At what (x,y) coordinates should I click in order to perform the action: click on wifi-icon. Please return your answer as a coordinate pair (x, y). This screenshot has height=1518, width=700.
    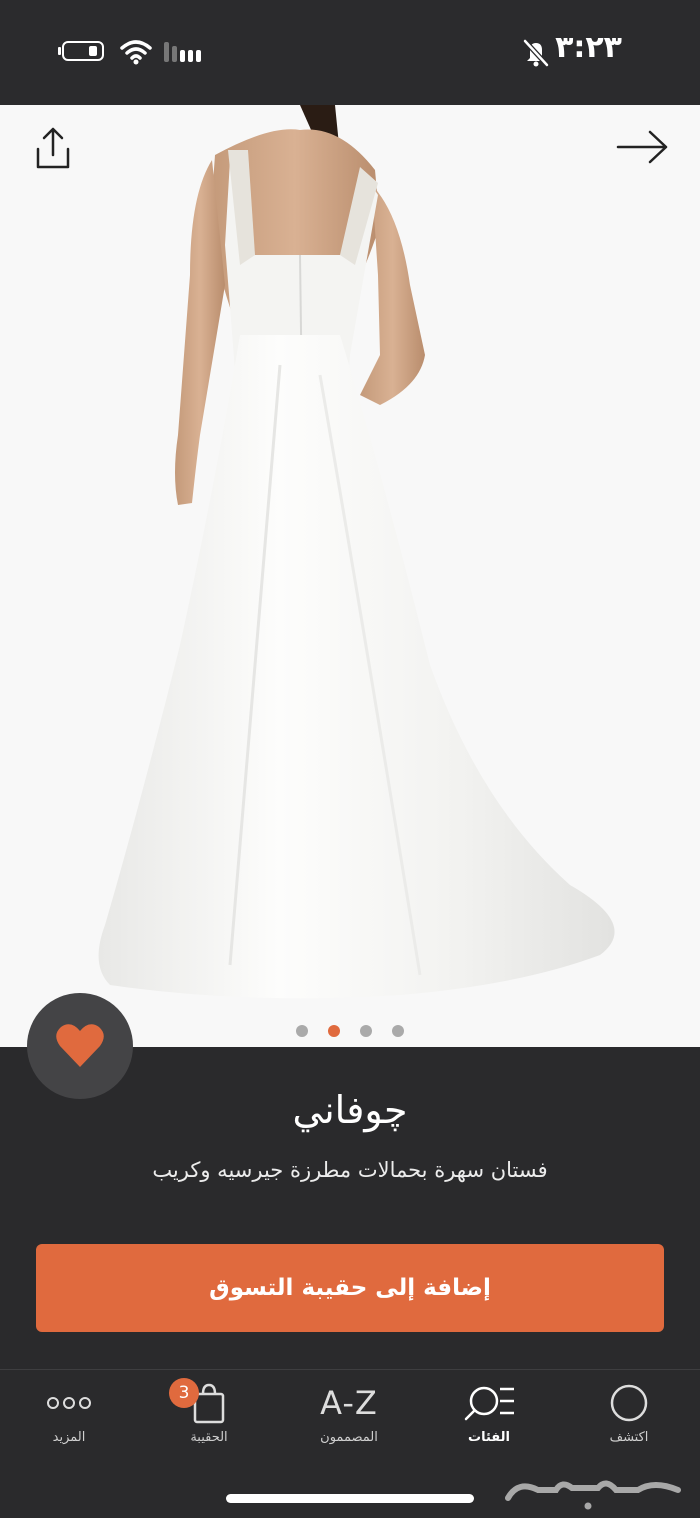
    Looking at the image, I should click on (136, 52).